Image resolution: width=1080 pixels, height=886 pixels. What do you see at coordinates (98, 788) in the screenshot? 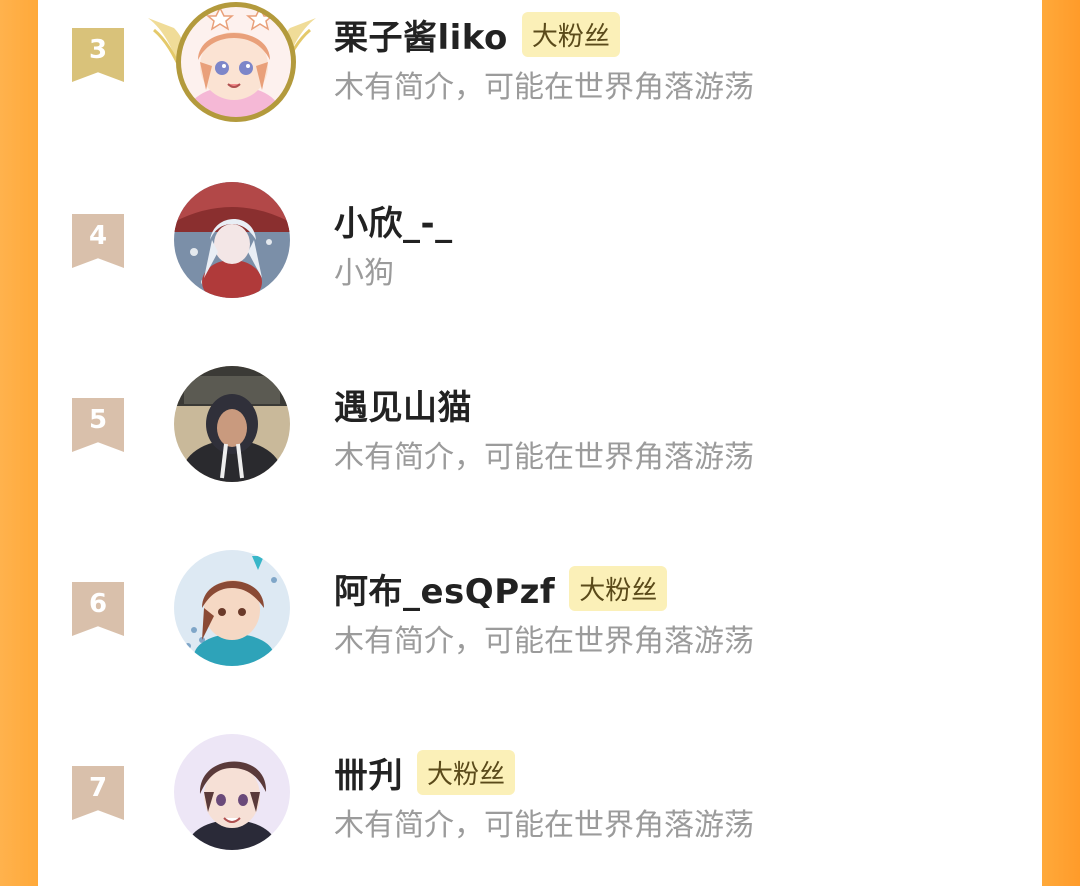
I see `rank-number: 7` at bounding box center [98, 788].